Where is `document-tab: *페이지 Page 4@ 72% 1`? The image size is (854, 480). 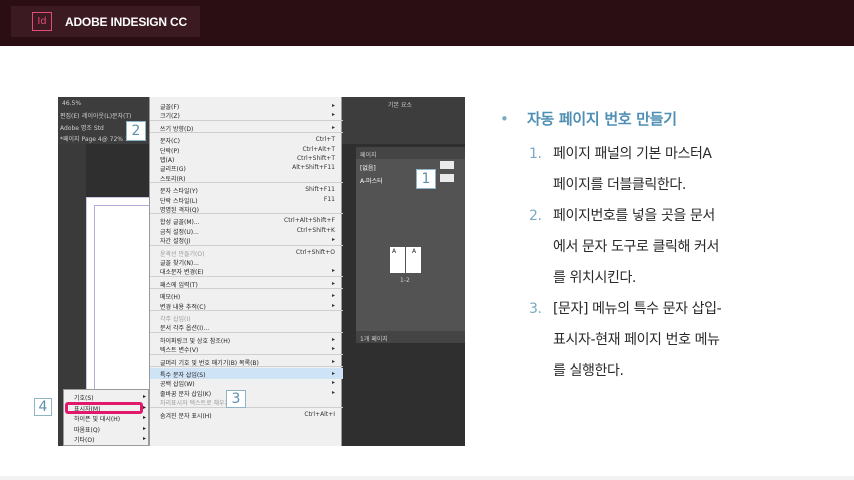 document-tab: *페이지 Page 4@ 72% 1 is located at coordinates (94, 138).